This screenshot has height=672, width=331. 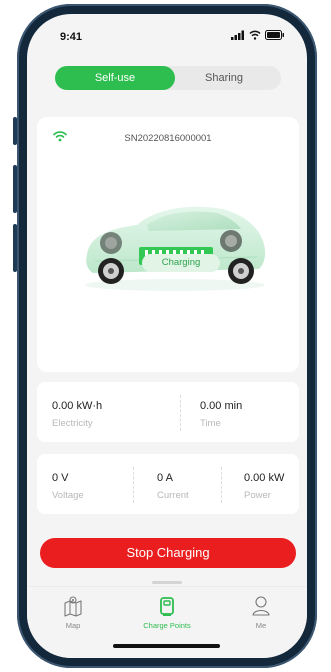 I want to click on status-time: 9:41, so click(x=71, y=37).